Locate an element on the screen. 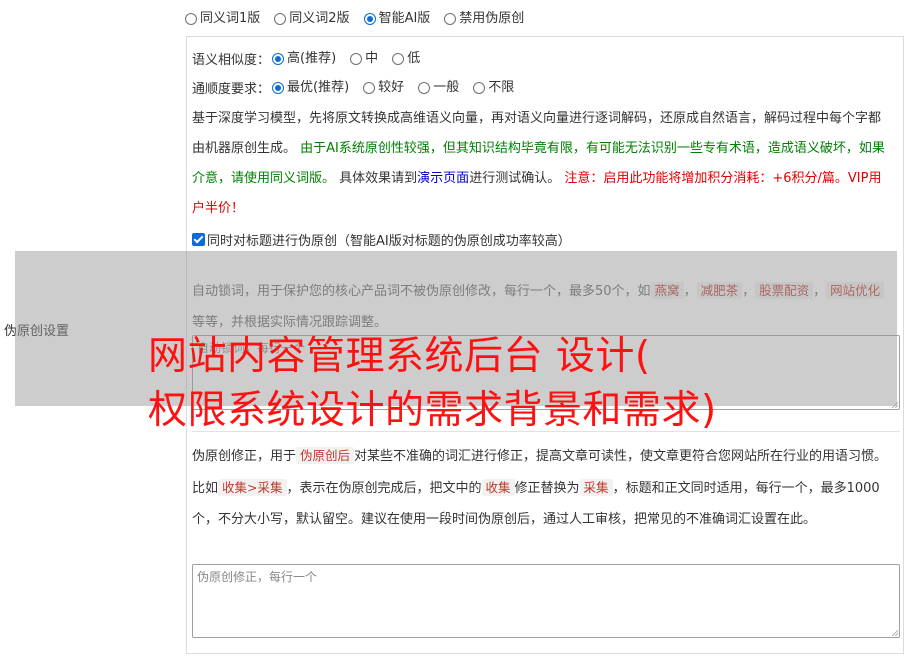 The width and height of the screenshot is (911, 658). title-rewrite-option: 同时对标题进行伪原创（智能AI版对标题的伪原创成功率较高） is located at coordinates (547, 239).